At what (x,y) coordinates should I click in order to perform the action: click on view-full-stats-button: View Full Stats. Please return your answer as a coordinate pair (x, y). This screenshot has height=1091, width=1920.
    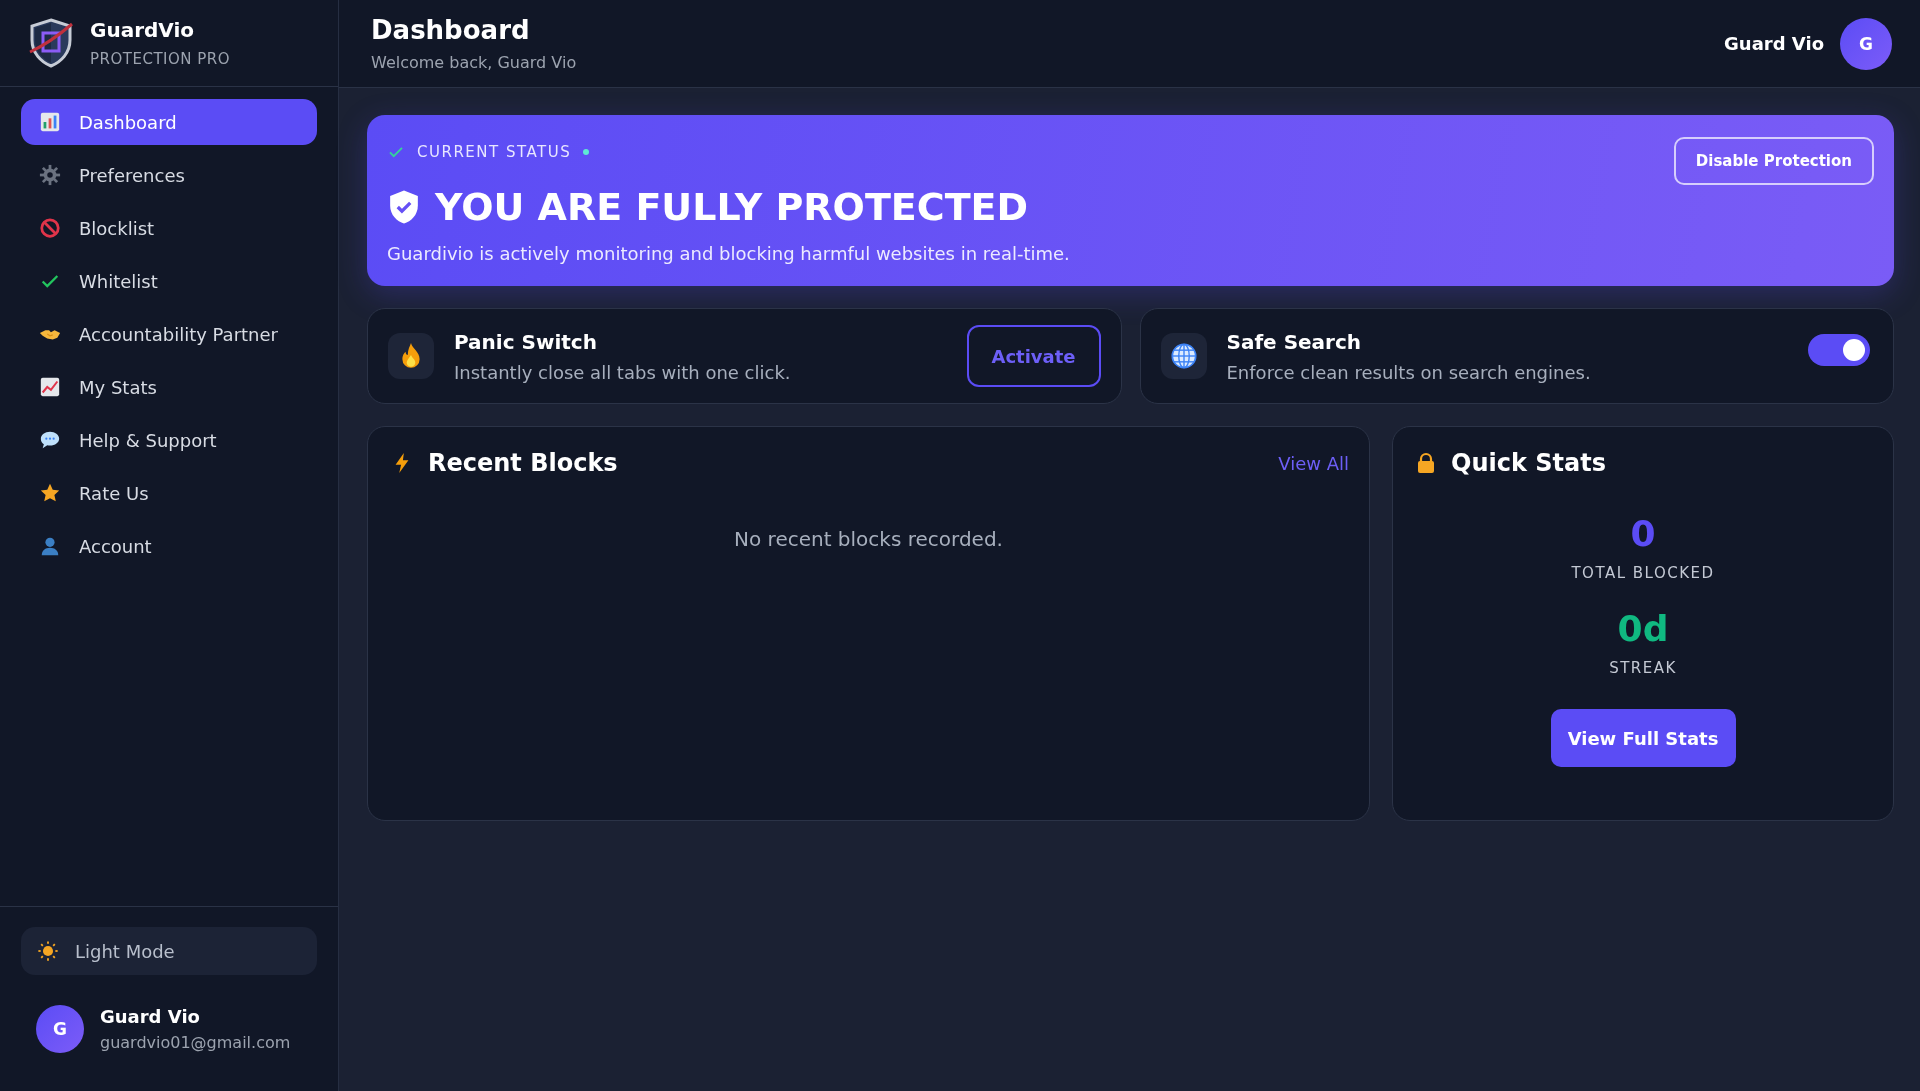
    Looking at the image, I should click on (1643, 738).